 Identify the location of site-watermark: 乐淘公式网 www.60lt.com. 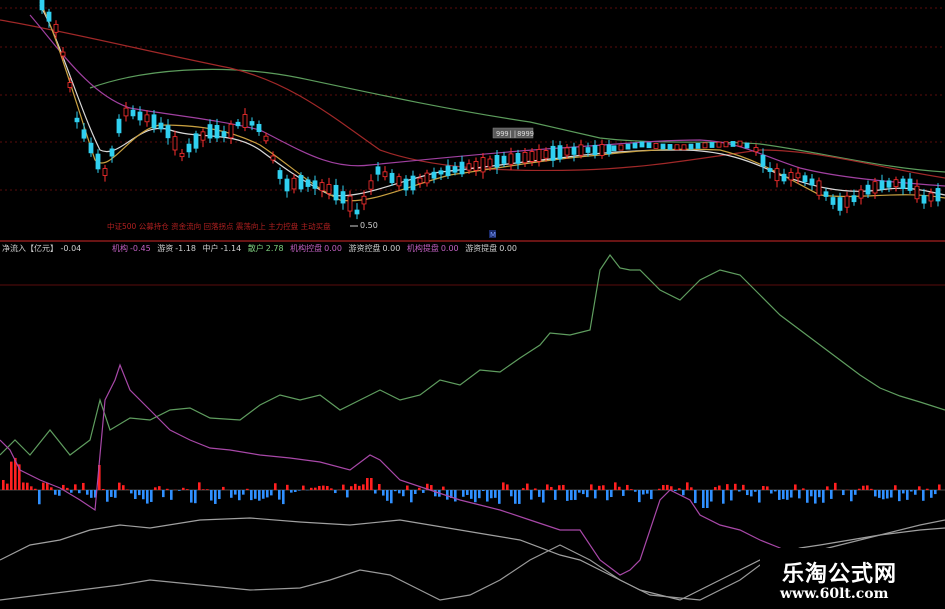
(852, 578).